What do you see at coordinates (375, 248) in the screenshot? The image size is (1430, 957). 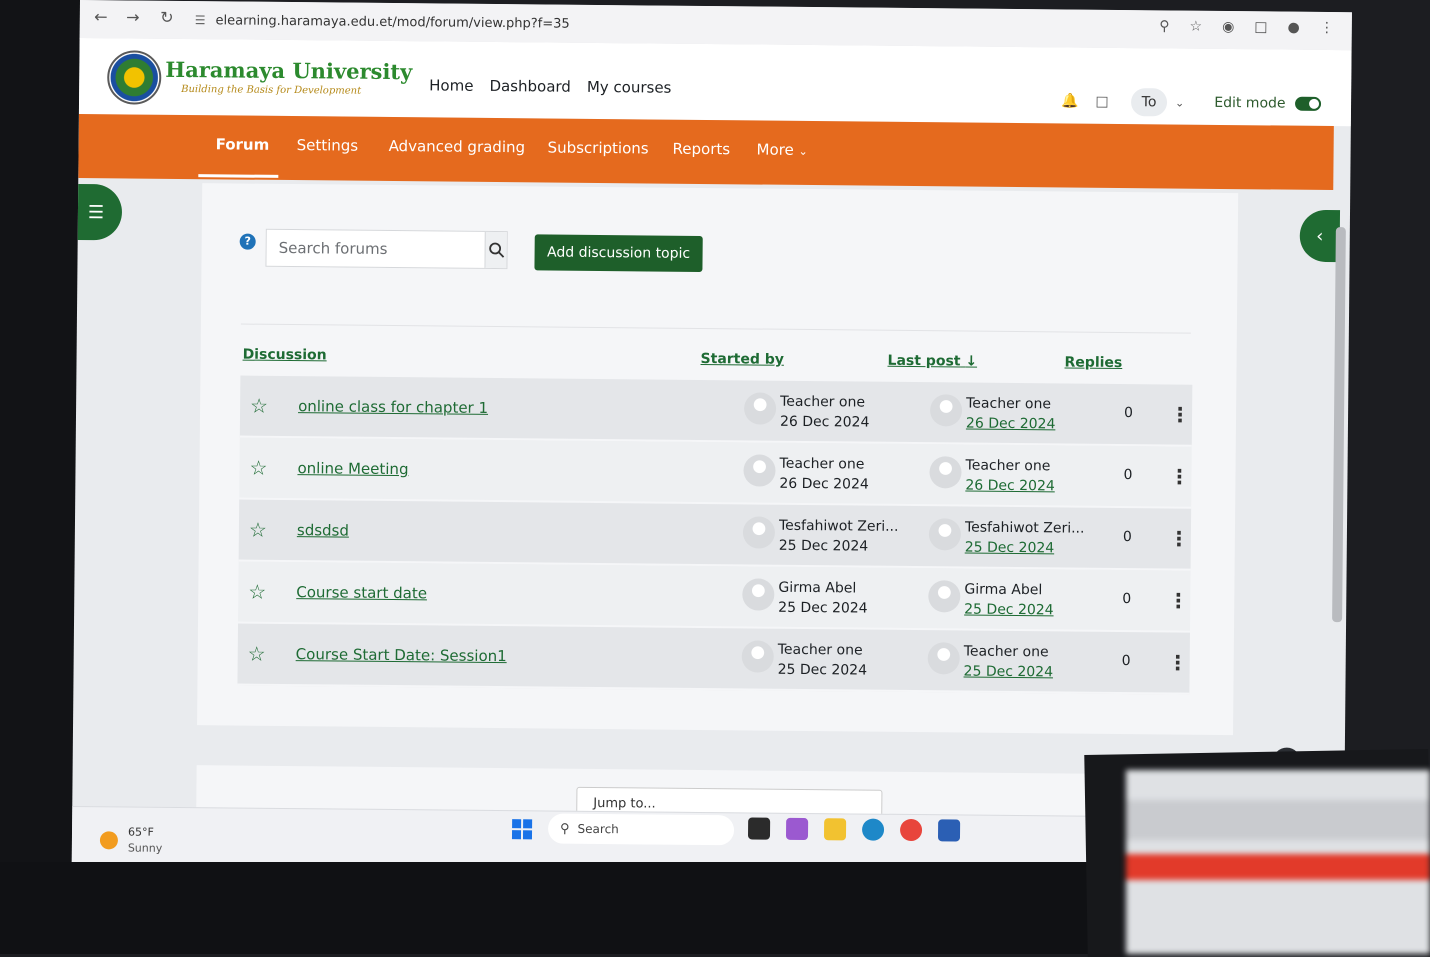 I see `search-input` at bounding box center [375, 248].